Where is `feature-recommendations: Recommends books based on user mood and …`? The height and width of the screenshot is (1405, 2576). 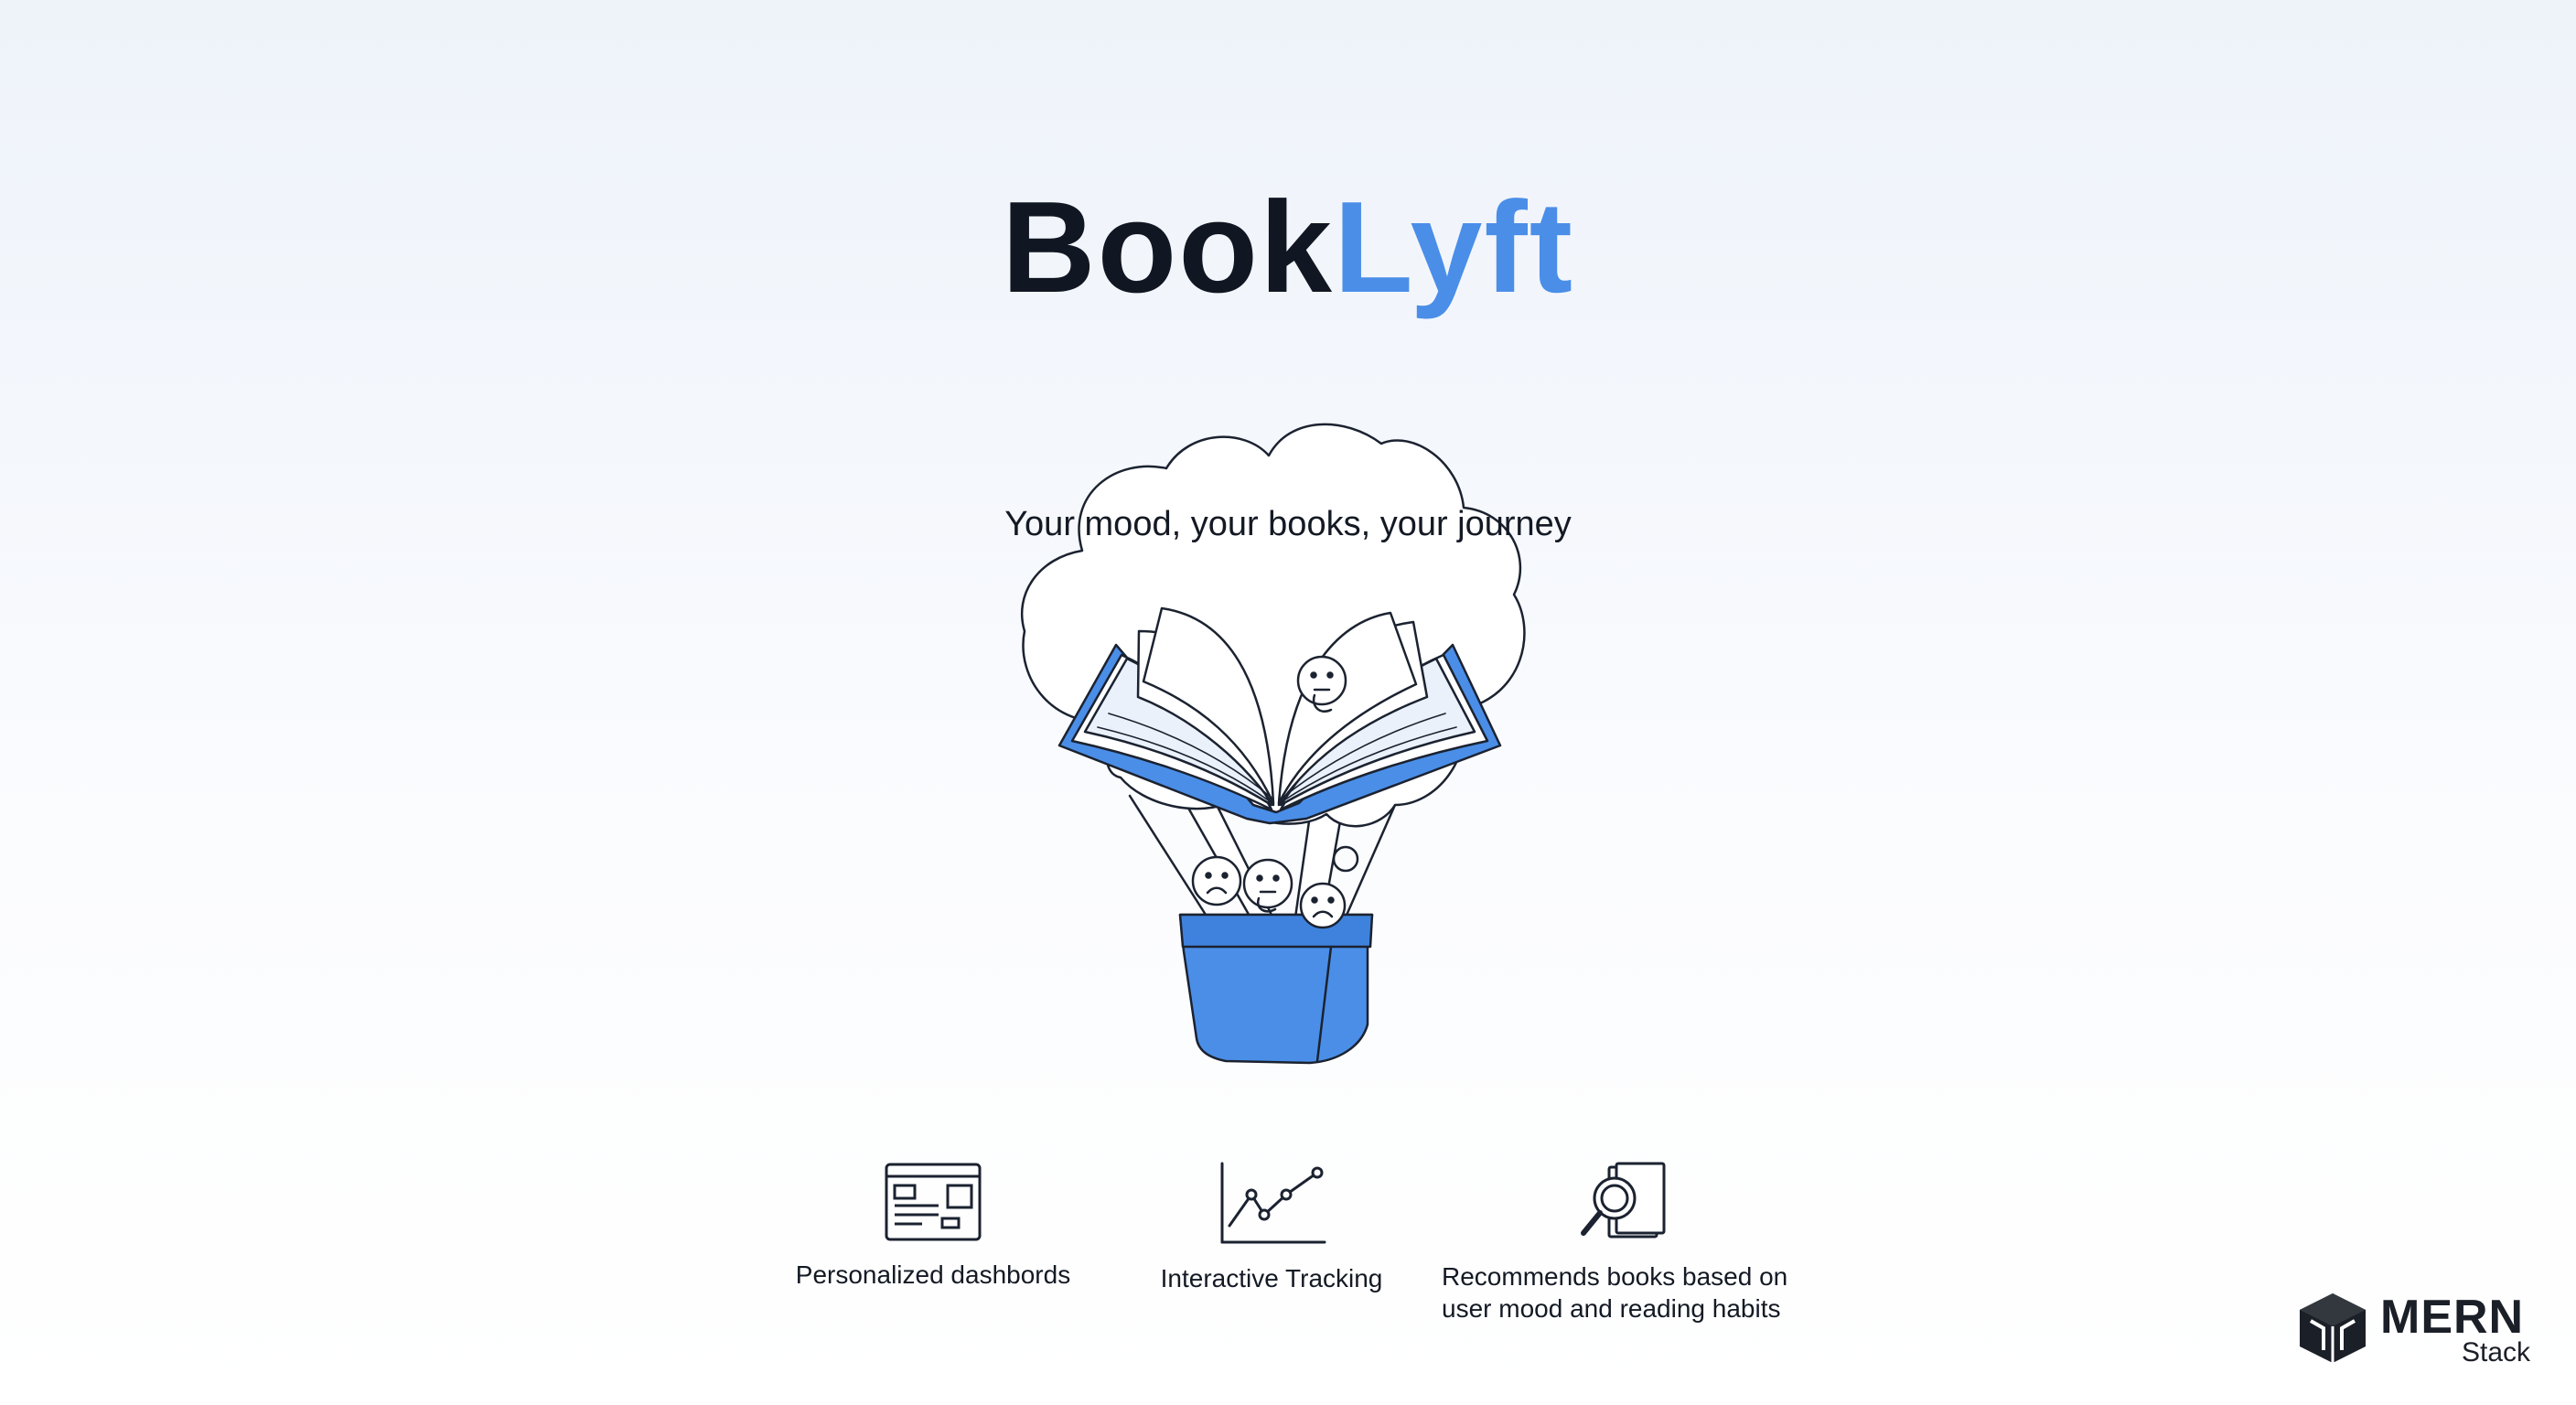 feature-recommendations: Recommends books based on user mood and … is located at coordinates (1629, 1243).